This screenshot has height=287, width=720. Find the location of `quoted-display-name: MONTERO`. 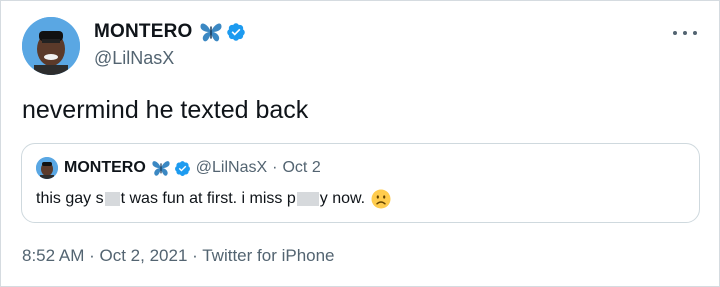

quoted-display-name: MONTERO is located at coordinates (105, 167).